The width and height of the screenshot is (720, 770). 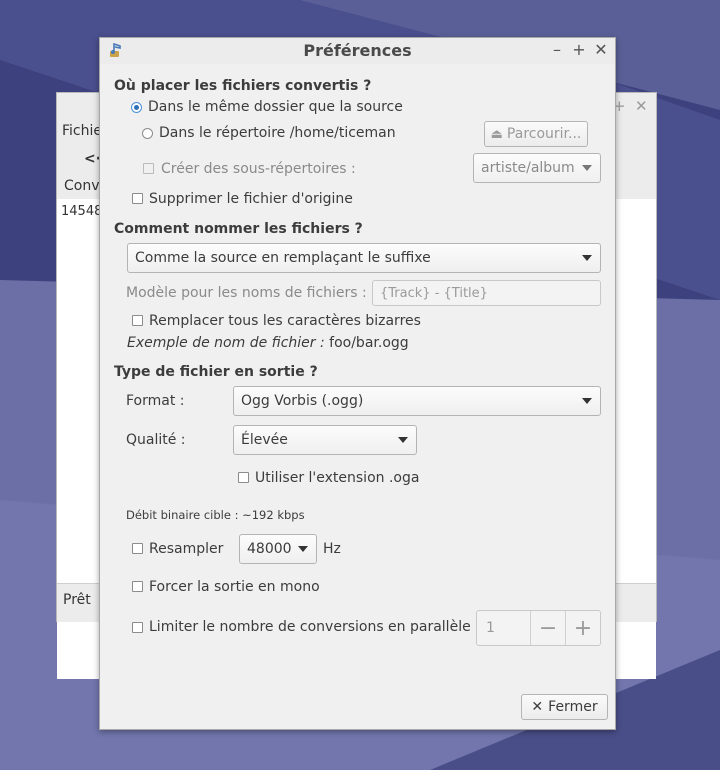 What do you see at coordinates (137, 198) in the screenshot?
I see `delete-original-checkbox` at bounding box center [137, 198].